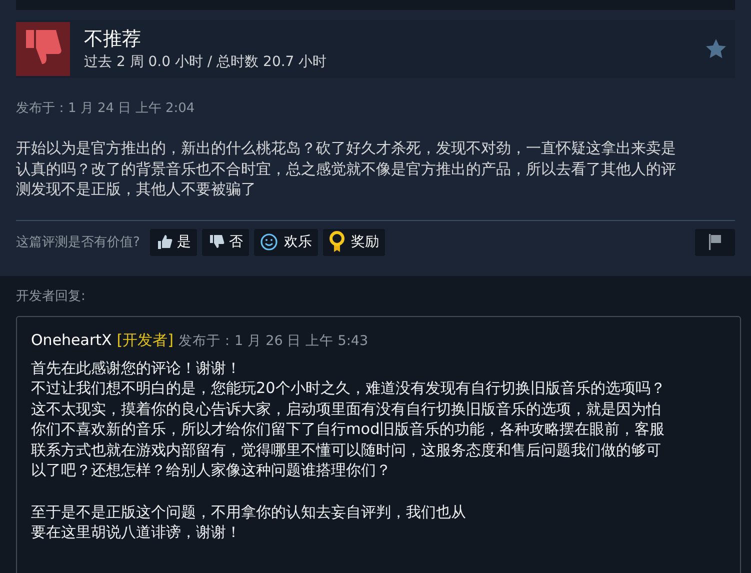  What do you see at coordinates (217, 242) in the screenshot?
I see `thumbs-down-icon` at bounding box center [217, 242].